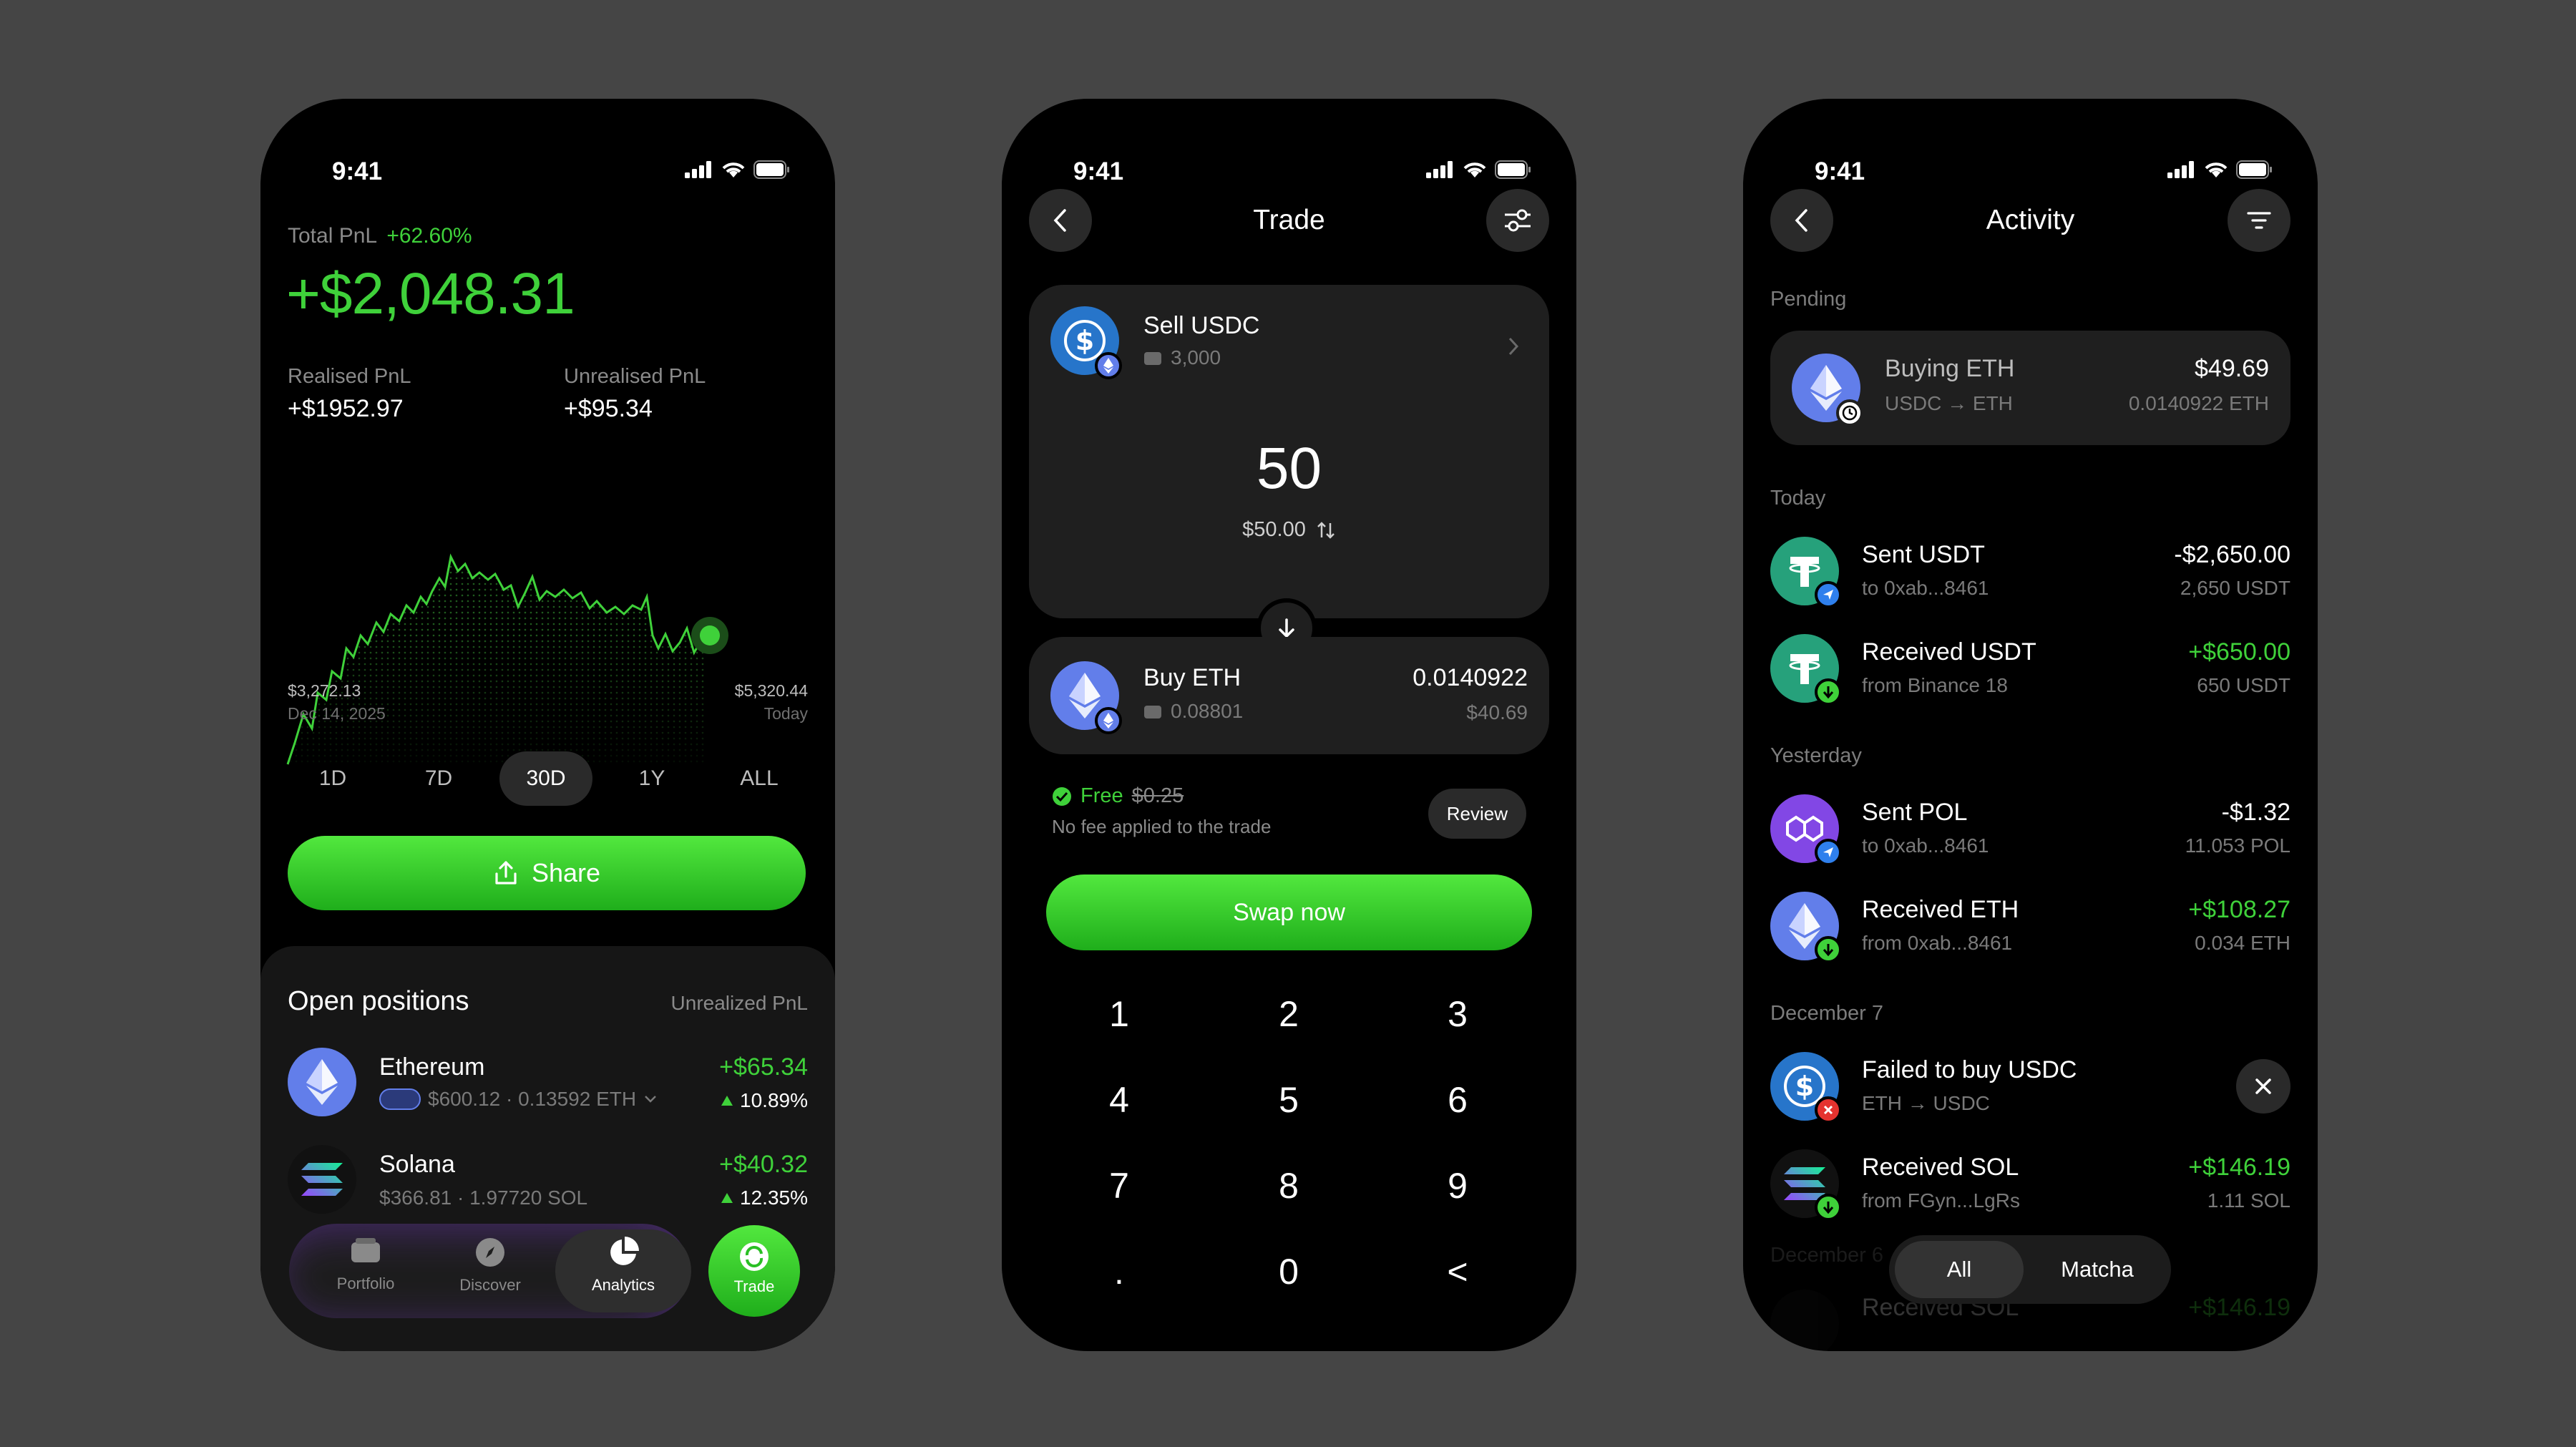 The width and height of the screenshot is (2576, 1447). Describe the element at coordinates (1119, 1186) in the screenshot. I see `key-7: 7` at that location.